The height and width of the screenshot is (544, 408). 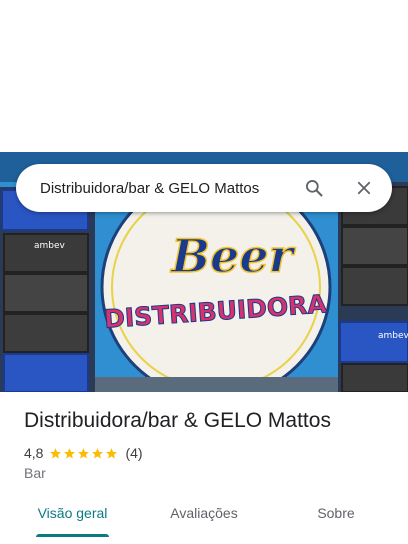 I want to click on tab-overview: Visão geral, so click(x=72, y=514).